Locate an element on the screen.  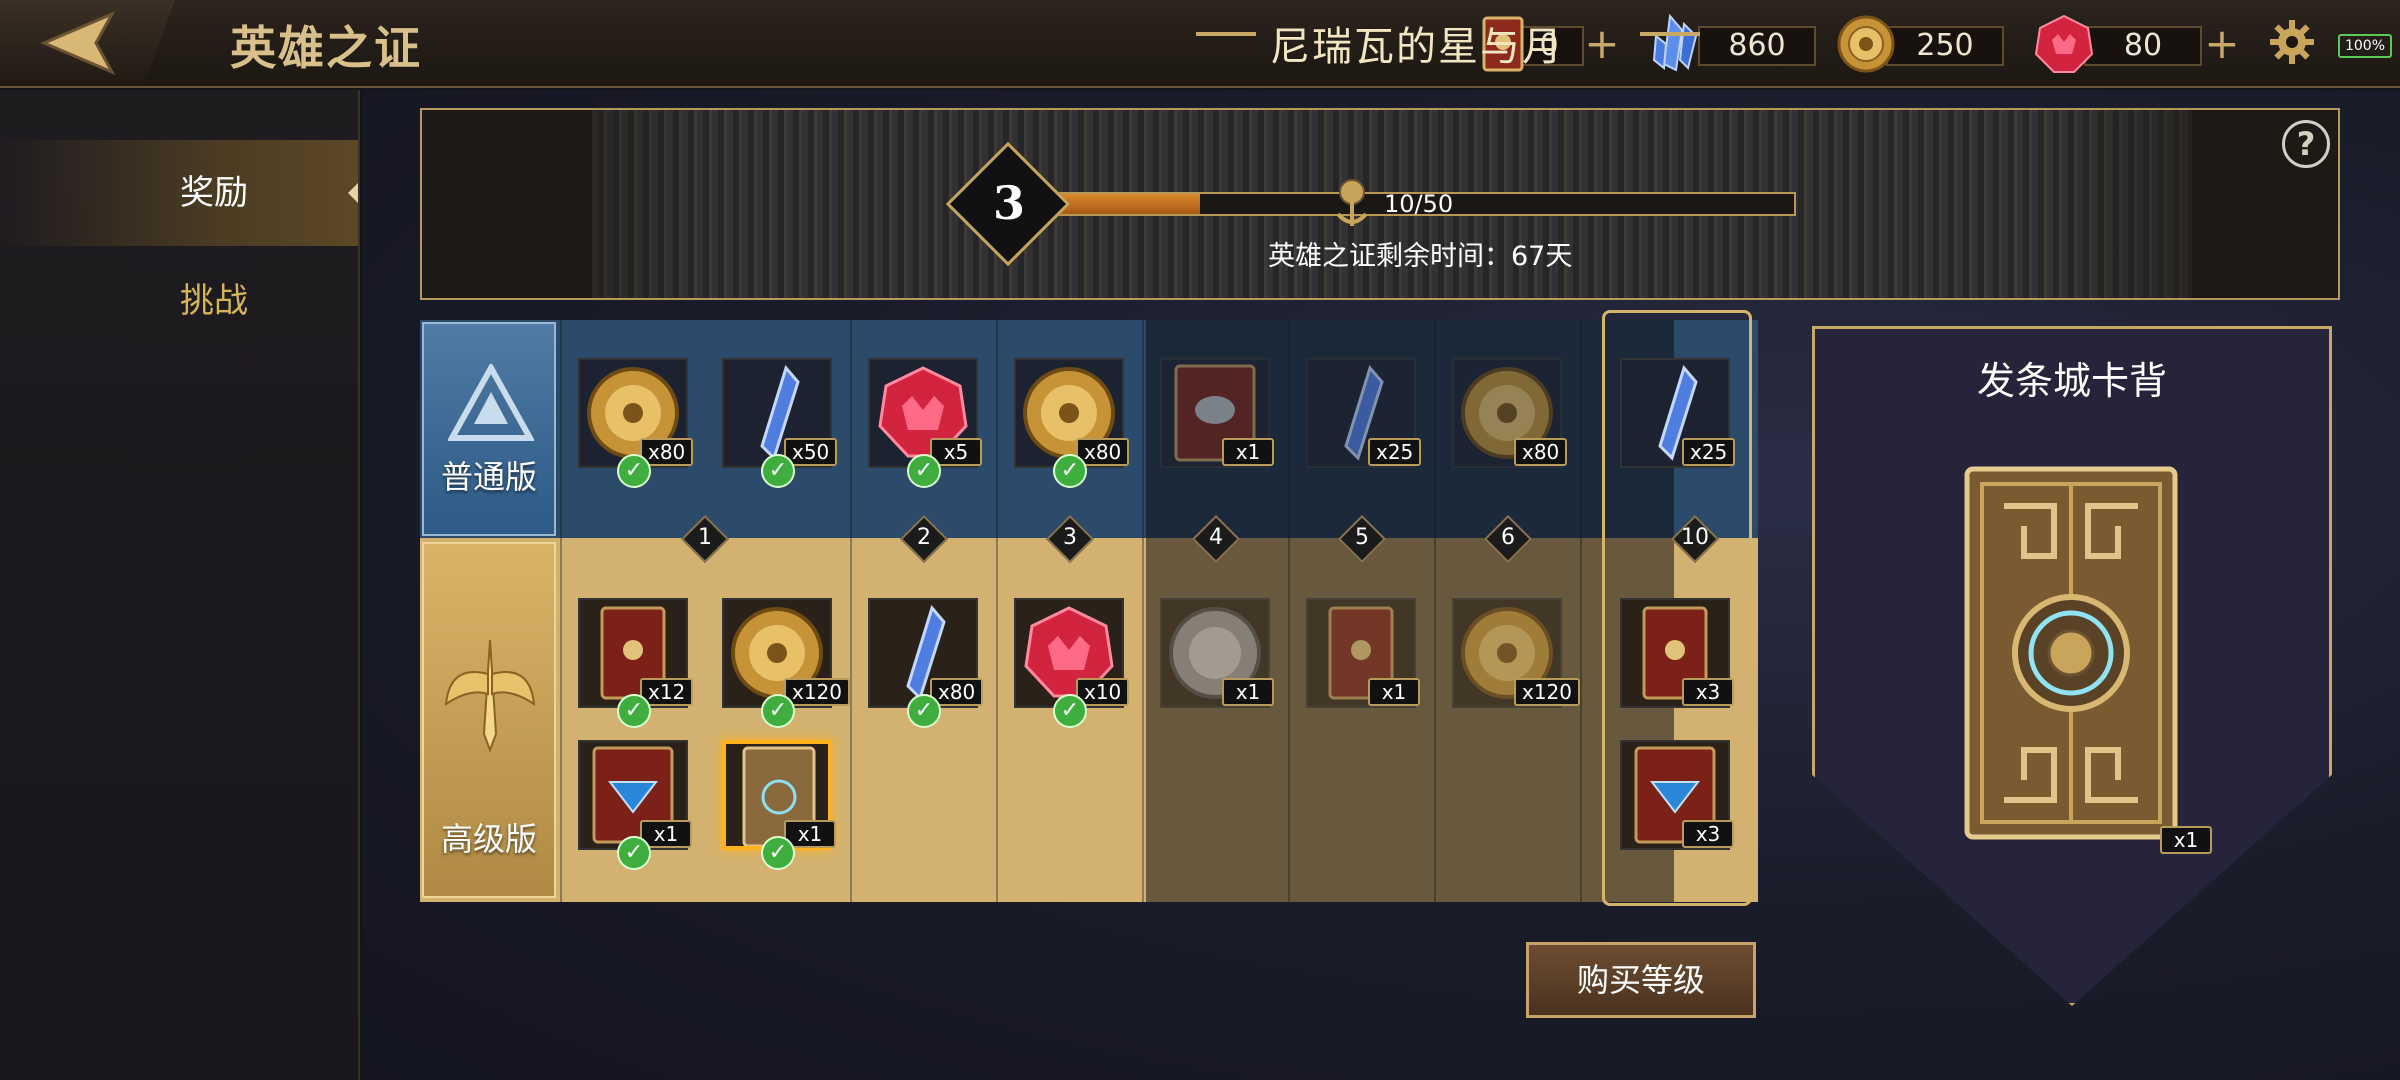
level-node: 3 is located at coordinates (1070, 539).